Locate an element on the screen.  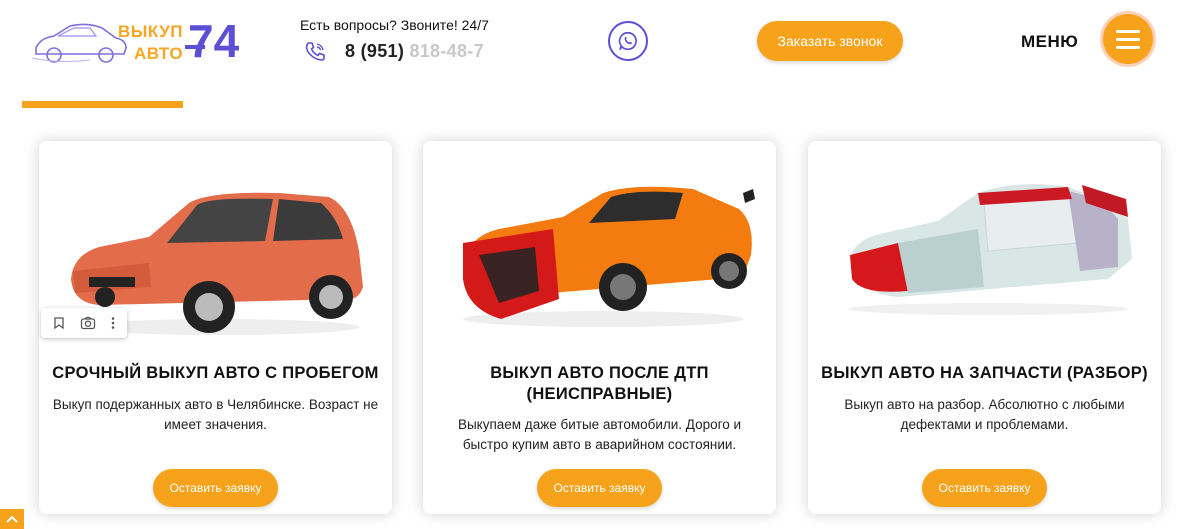
bookmark-icon is located at coordinates (59, 323).